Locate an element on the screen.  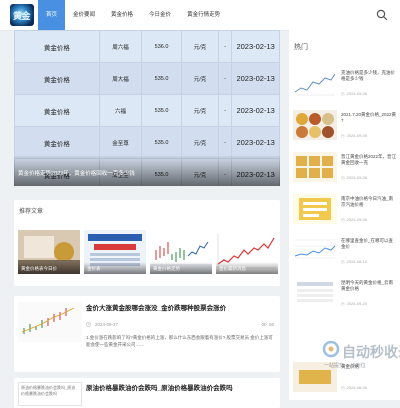
sidebar-item-4: 南京中油价格今日汽油_南京汽油价格 ◷ 2024-09-06 is located at coordinates (344, 211).